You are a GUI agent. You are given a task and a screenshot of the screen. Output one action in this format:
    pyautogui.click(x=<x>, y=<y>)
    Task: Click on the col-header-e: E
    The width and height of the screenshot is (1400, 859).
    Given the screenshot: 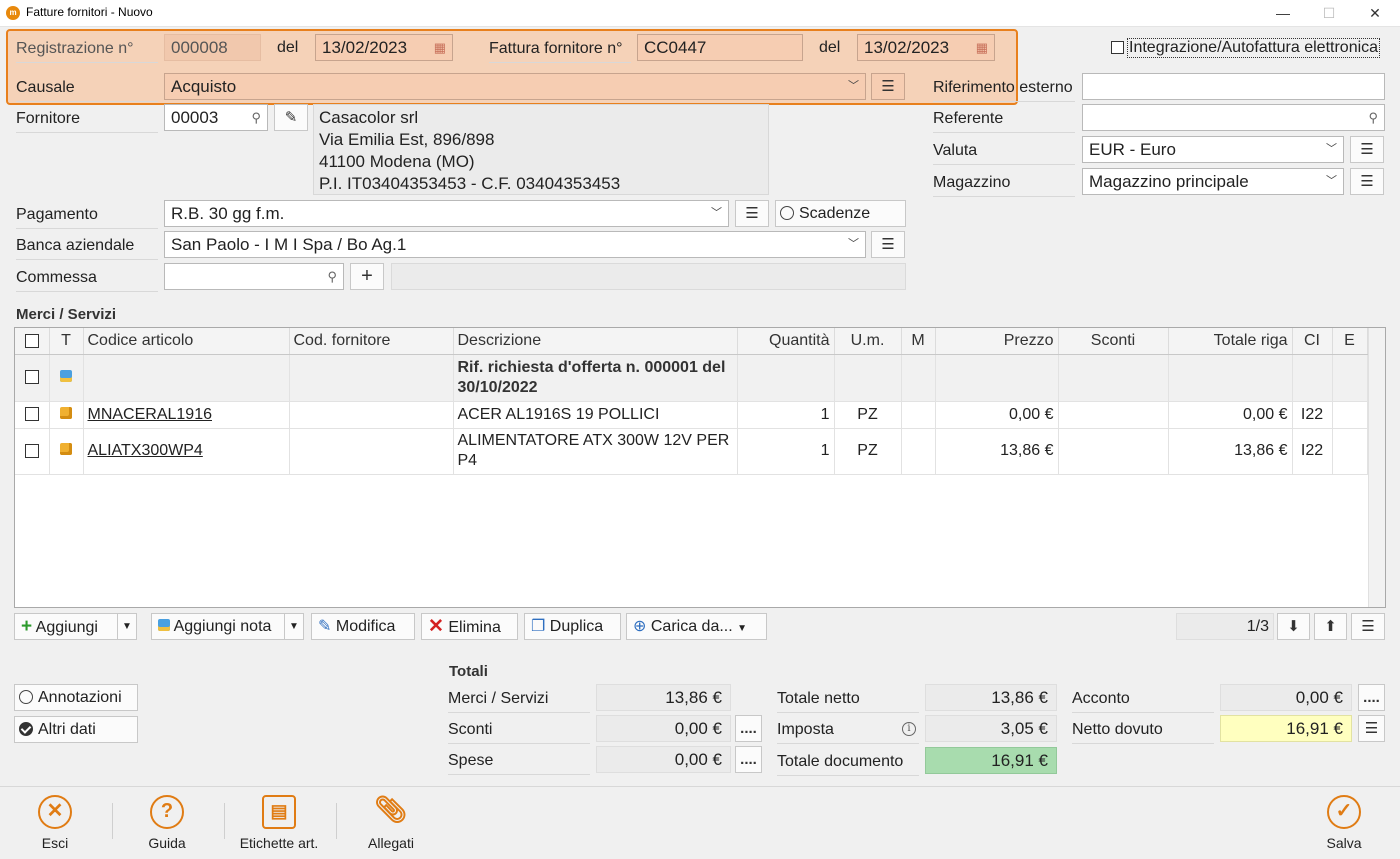 What is the action you would take?
    pyautogui.click(x=1350, y=341)
    